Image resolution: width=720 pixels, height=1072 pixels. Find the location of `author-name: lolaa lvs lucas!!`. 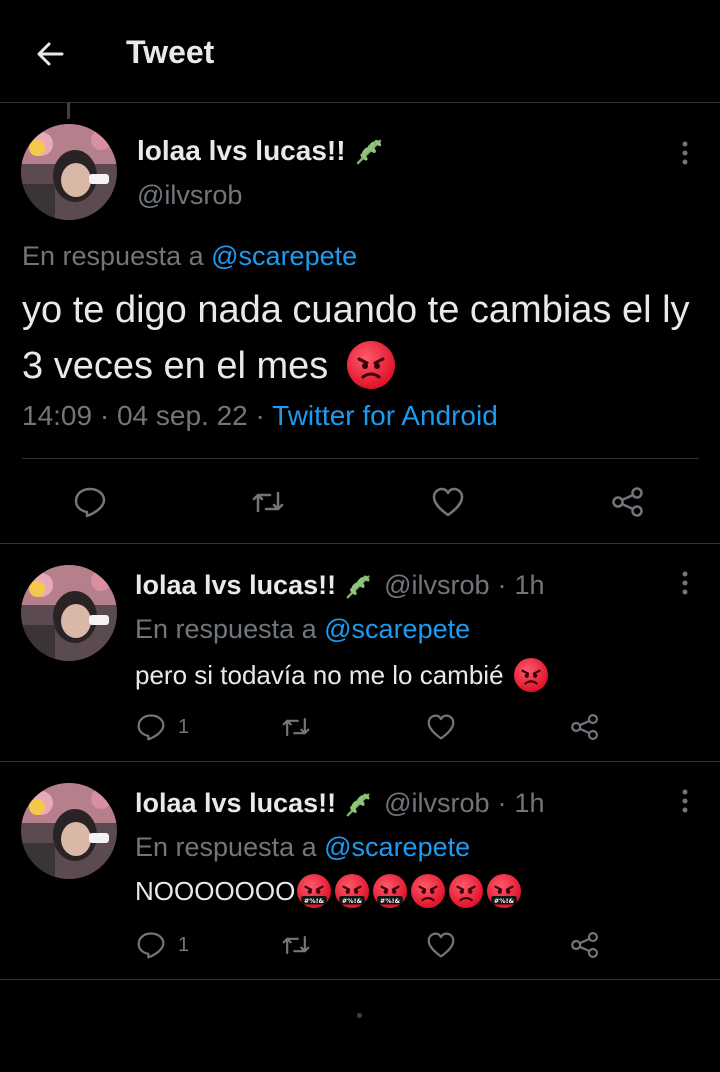

author-name: lolaa lvs lucas!! is located at coordinates (261, 151).